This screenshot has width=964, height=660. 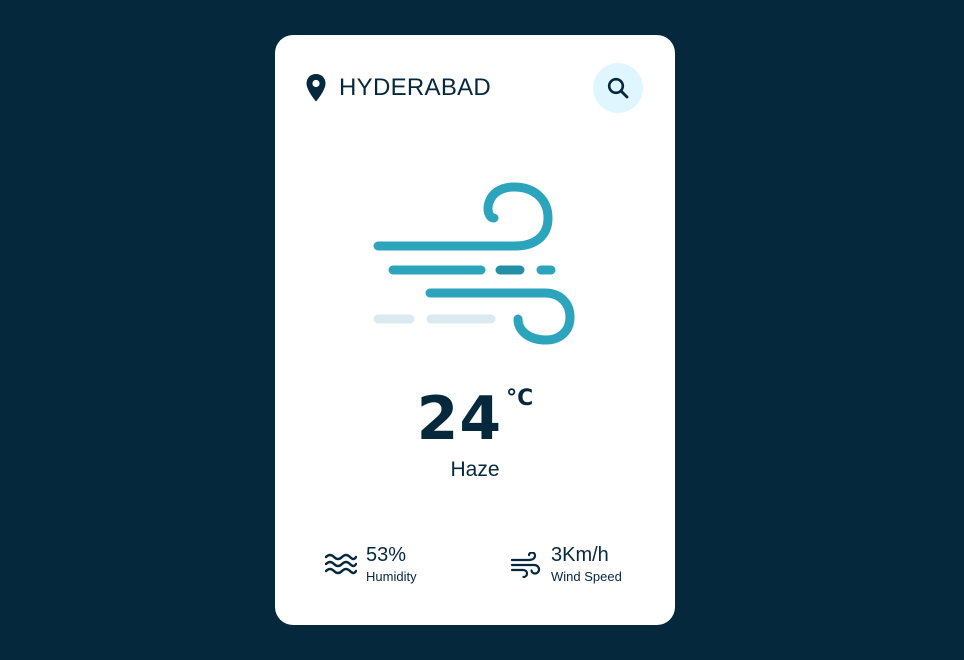 I want to click on temperature-unit: °C, so click(x=520, y=398).